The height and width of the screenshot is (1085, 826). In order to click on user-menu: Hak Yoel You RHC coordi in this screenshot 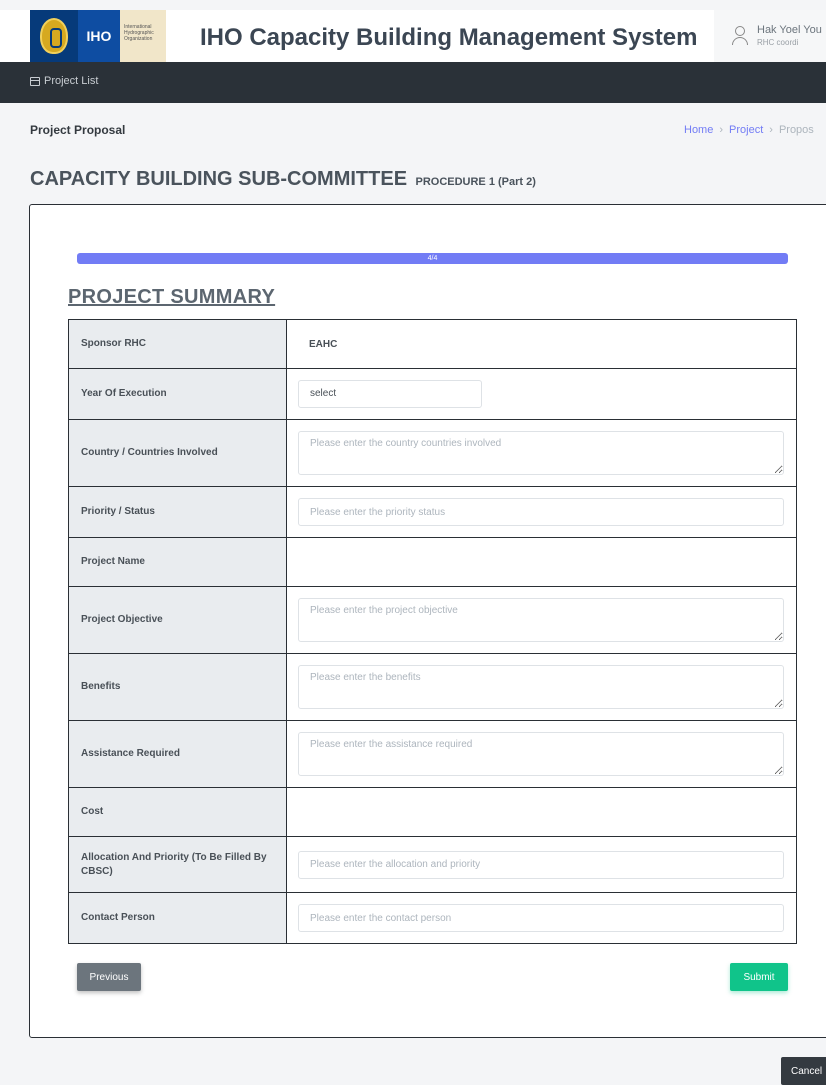, I will do `click(770, 36)`.